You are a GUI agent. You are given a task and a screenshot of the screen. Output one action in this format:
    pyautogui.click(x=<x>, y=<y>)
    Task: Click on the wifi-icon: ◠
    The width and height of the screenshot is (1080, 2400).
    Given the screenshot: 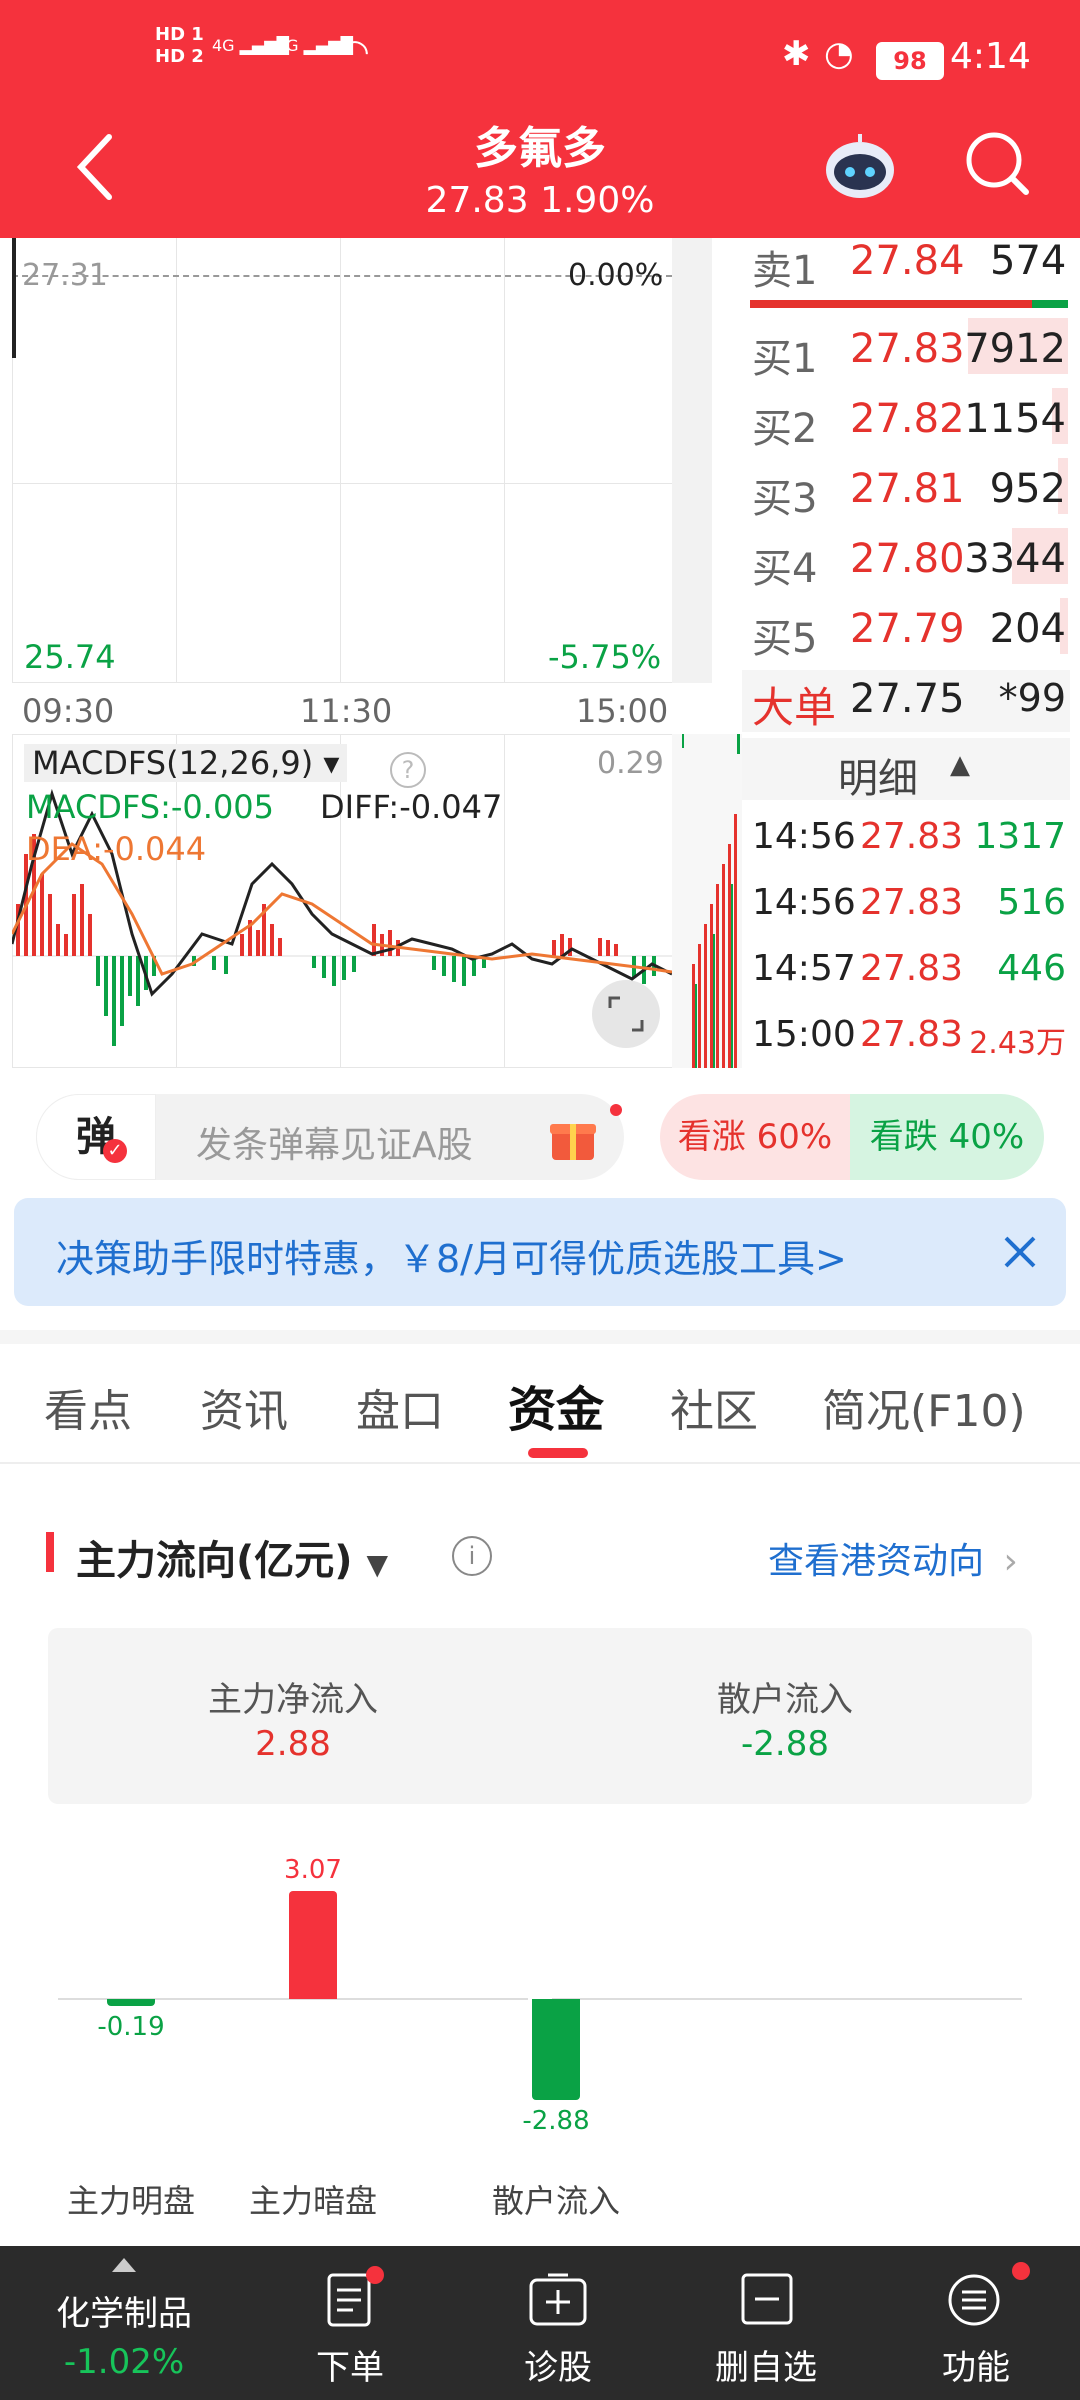 What is the action you would take?
    pyautogui.click(x=355, y=52)
    